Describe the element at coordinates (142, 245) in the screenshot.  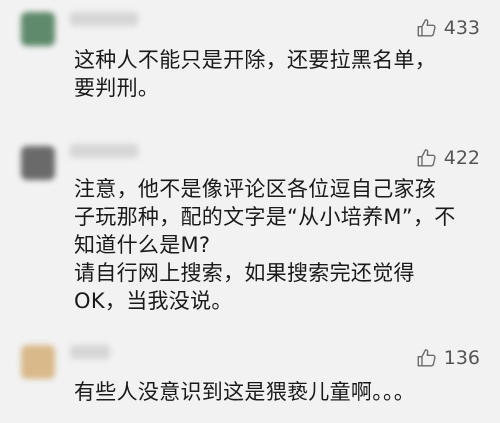
I see `comment-line: 知道什么是M?` at that location.